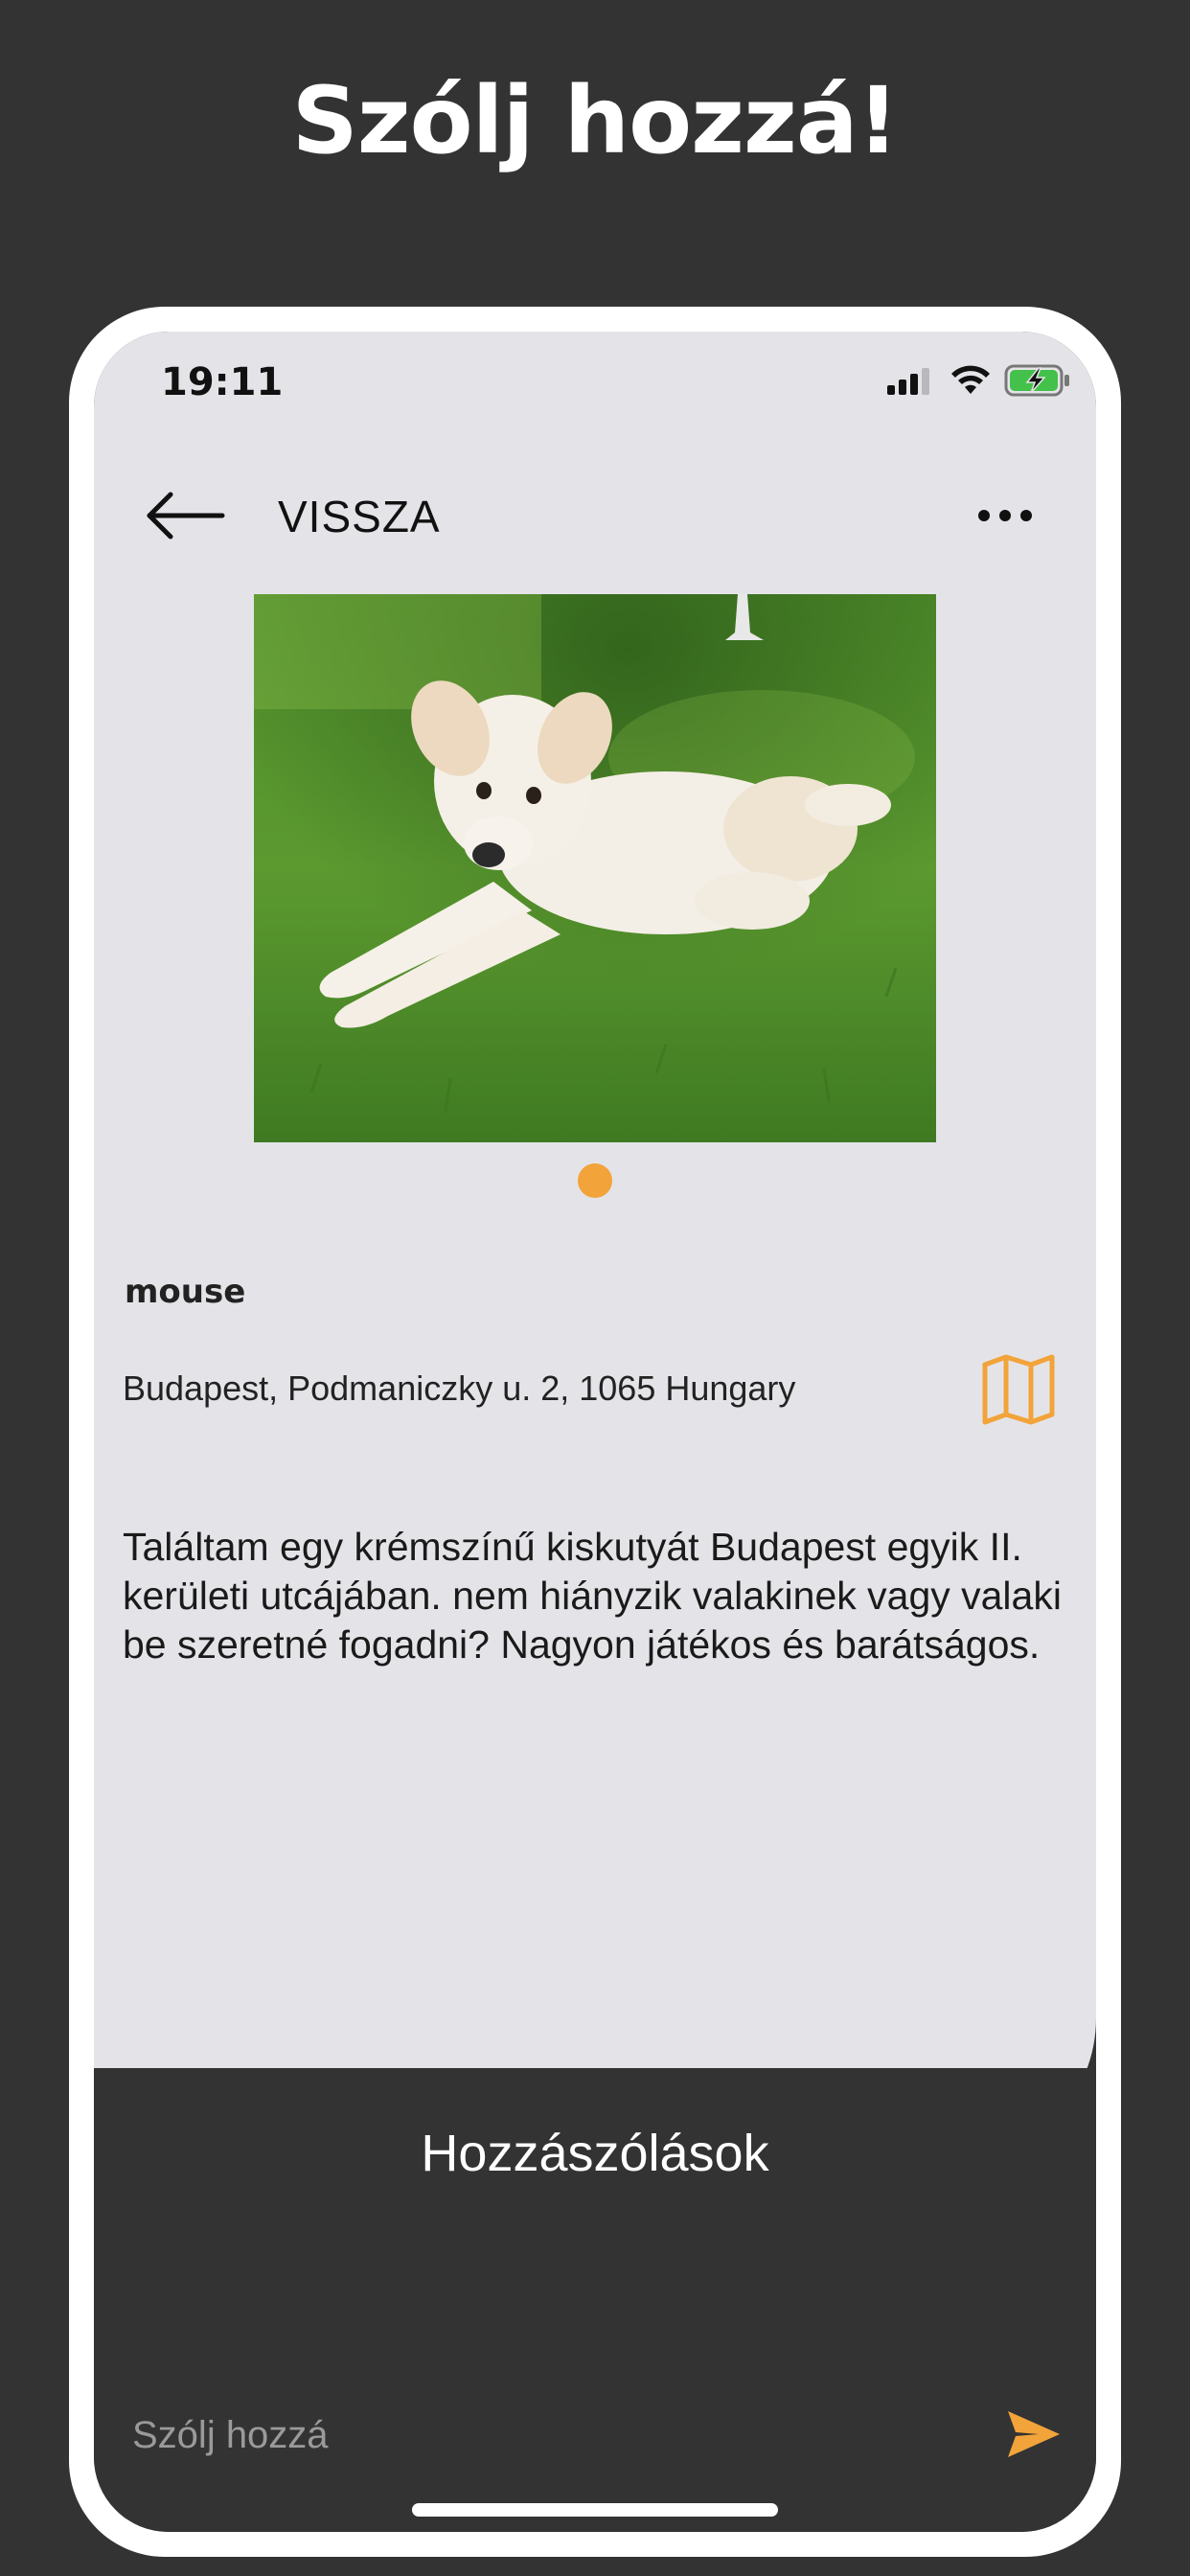 The width and height of the screenshot is (1190, 2576). Describe the element at coordinates (222, 382) in the screenshot. I see `status-time: 19:11` at that location.